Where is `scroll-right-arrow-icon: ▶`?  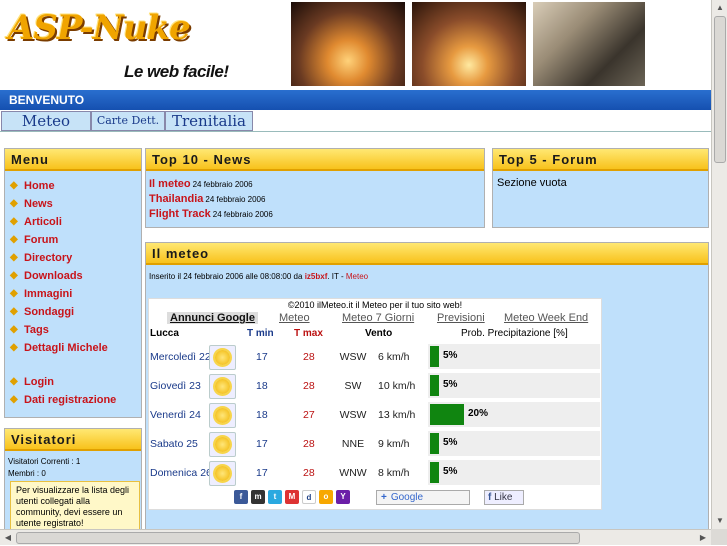 scroll-right-arrow-icon: ▶ is located at coordinates (703, 538).